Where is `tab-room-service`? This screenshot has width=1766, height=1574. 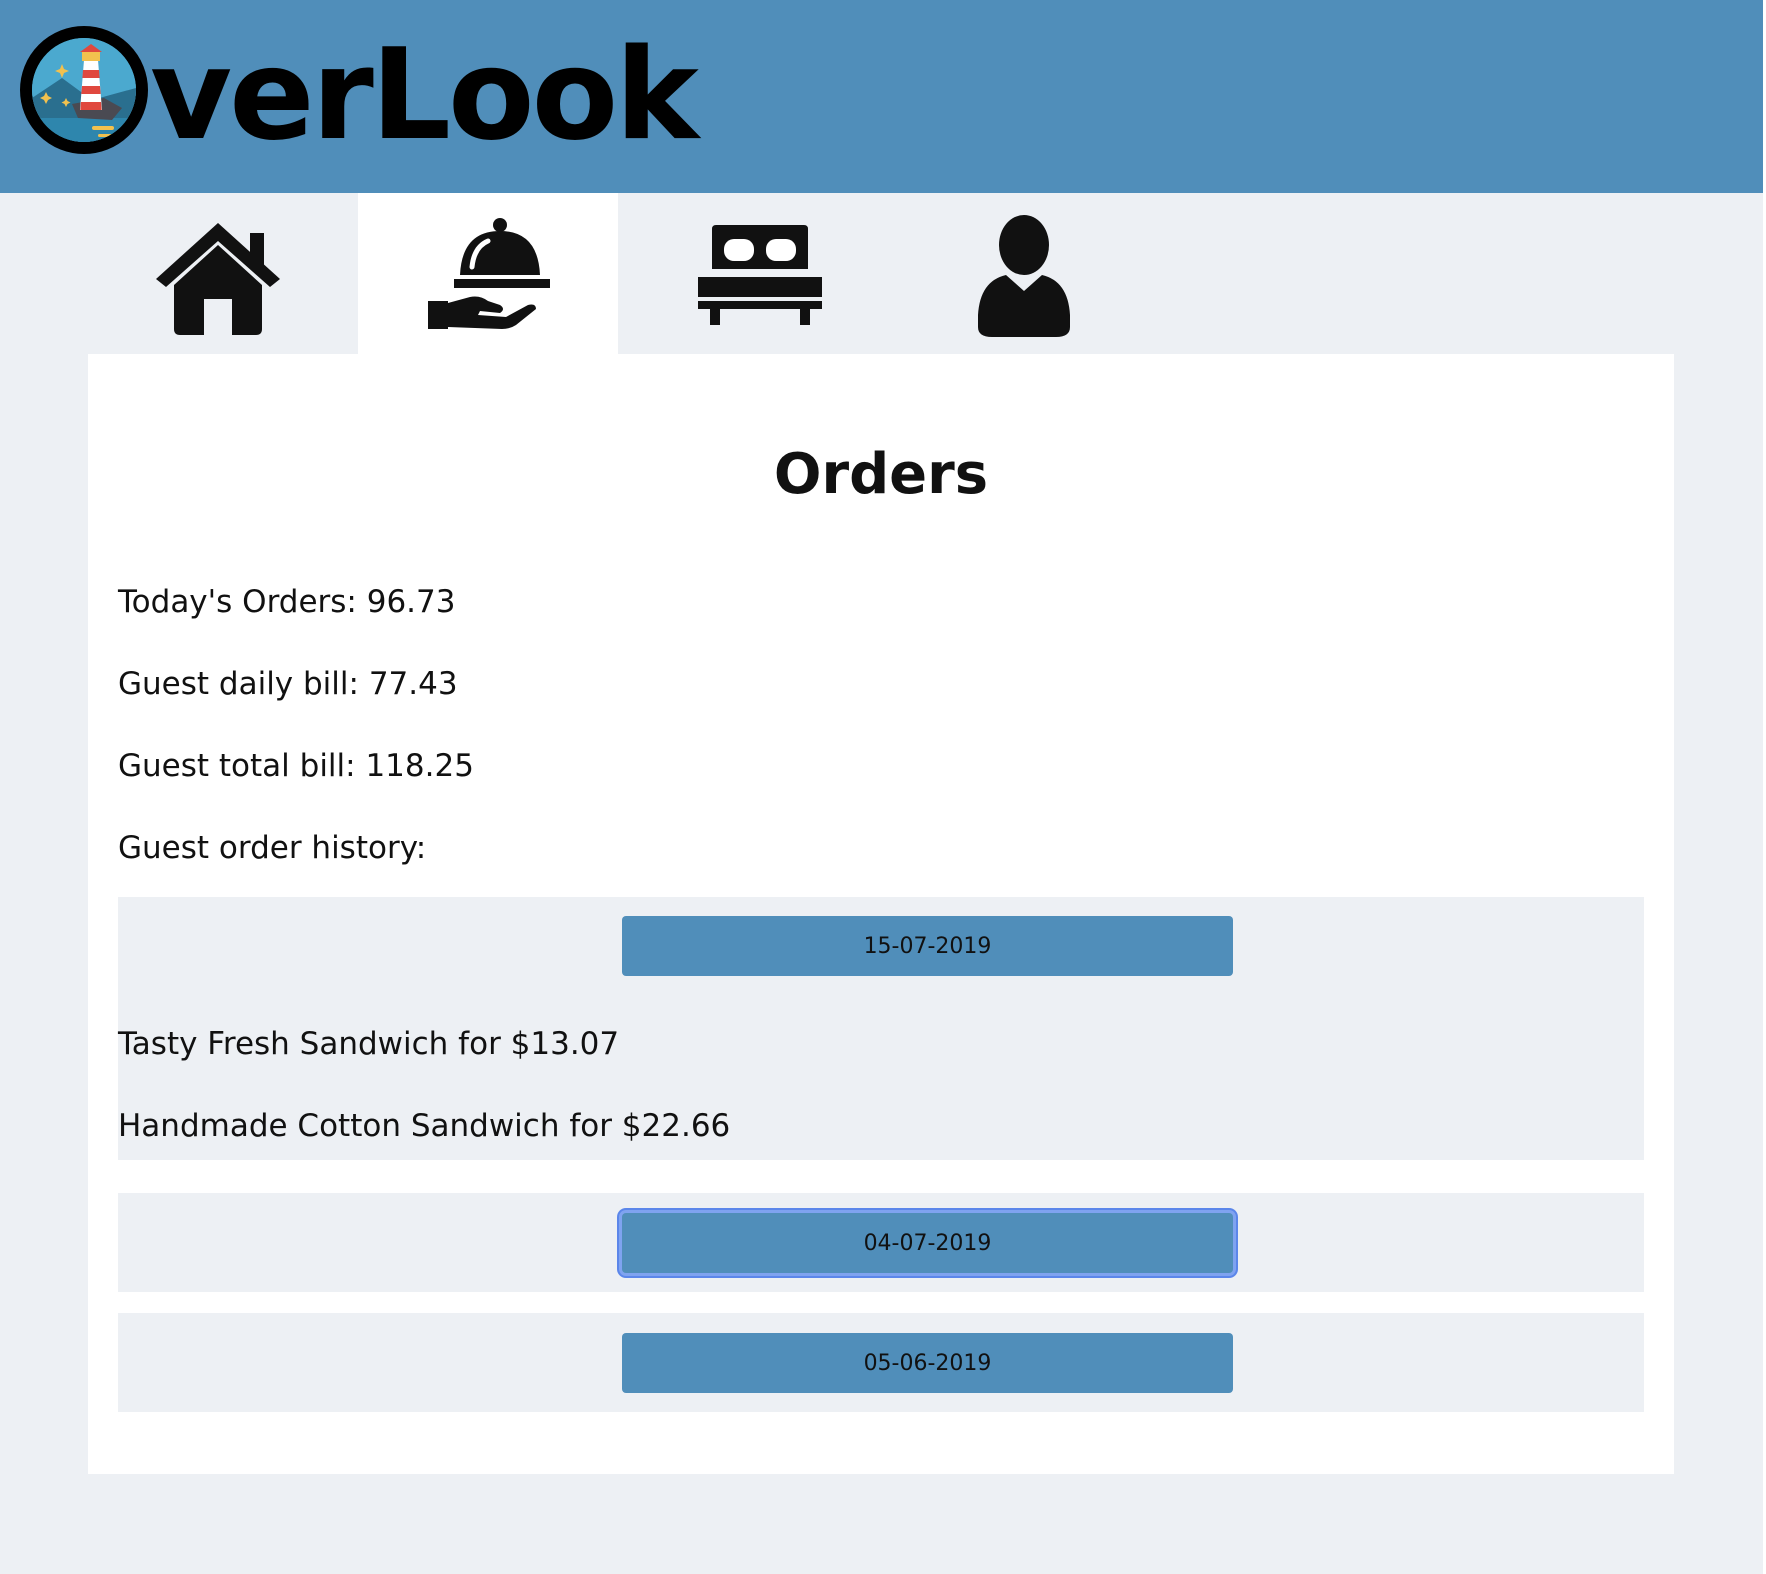
tab-room-service is located at coordinates (488, 273).